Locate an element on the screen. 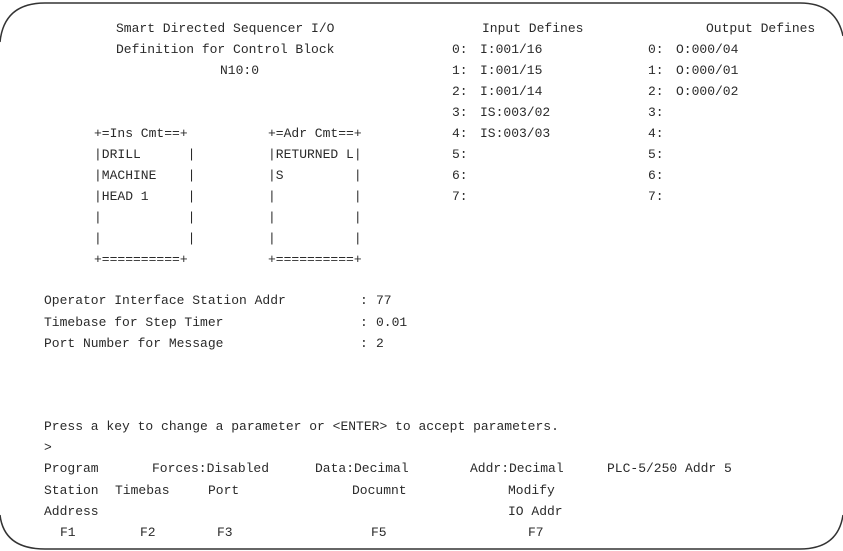  ins-comment-line: |DRILL | is located at coordinates (144, 155).